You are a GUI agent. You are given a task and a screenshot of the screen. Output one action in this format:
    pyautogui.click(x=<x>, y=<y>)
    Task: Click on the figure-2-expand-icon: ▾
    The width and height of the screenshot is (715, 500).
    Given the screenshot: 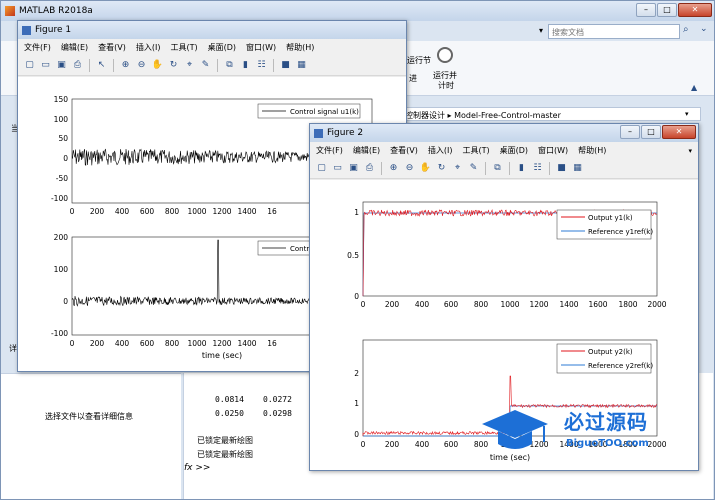 What is the action you would take?
    pyautogui.click(x=690, y=151)
    